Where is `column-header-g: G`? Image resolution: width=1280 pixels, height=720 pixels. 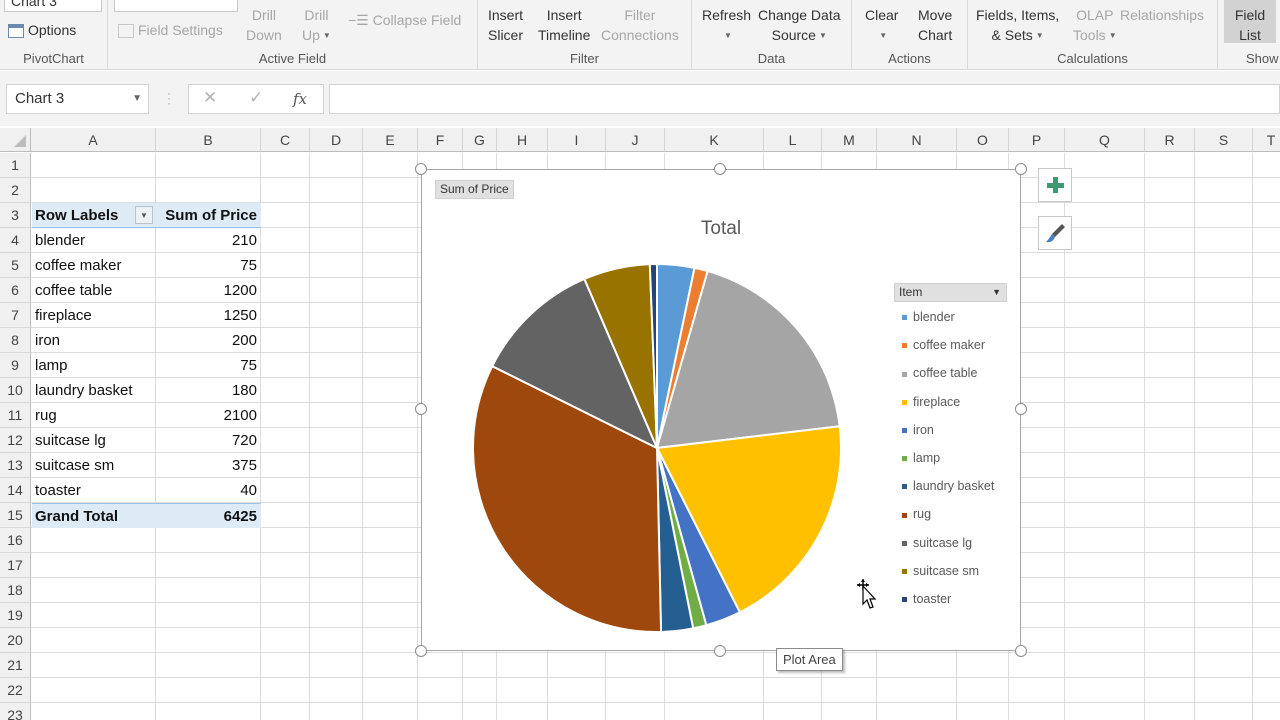 column-header-g: G is located at coordinates (480, 140).